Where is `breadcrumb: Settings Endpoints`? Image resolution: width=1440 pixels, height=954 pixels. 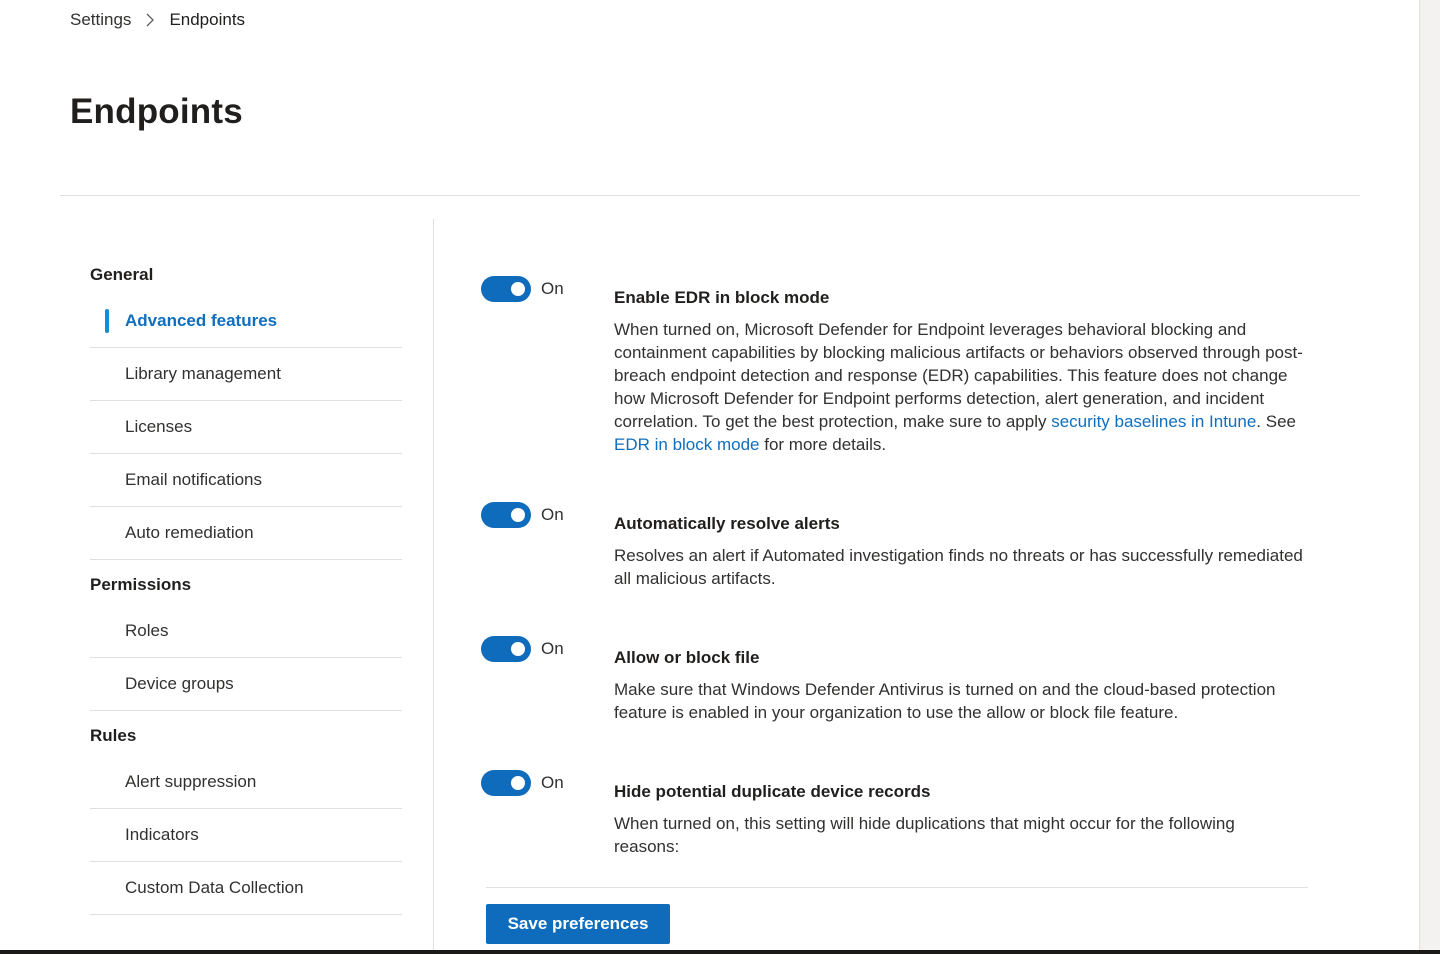 breadcrumb: Settings Endpoints is located at coordinates (157, 20).